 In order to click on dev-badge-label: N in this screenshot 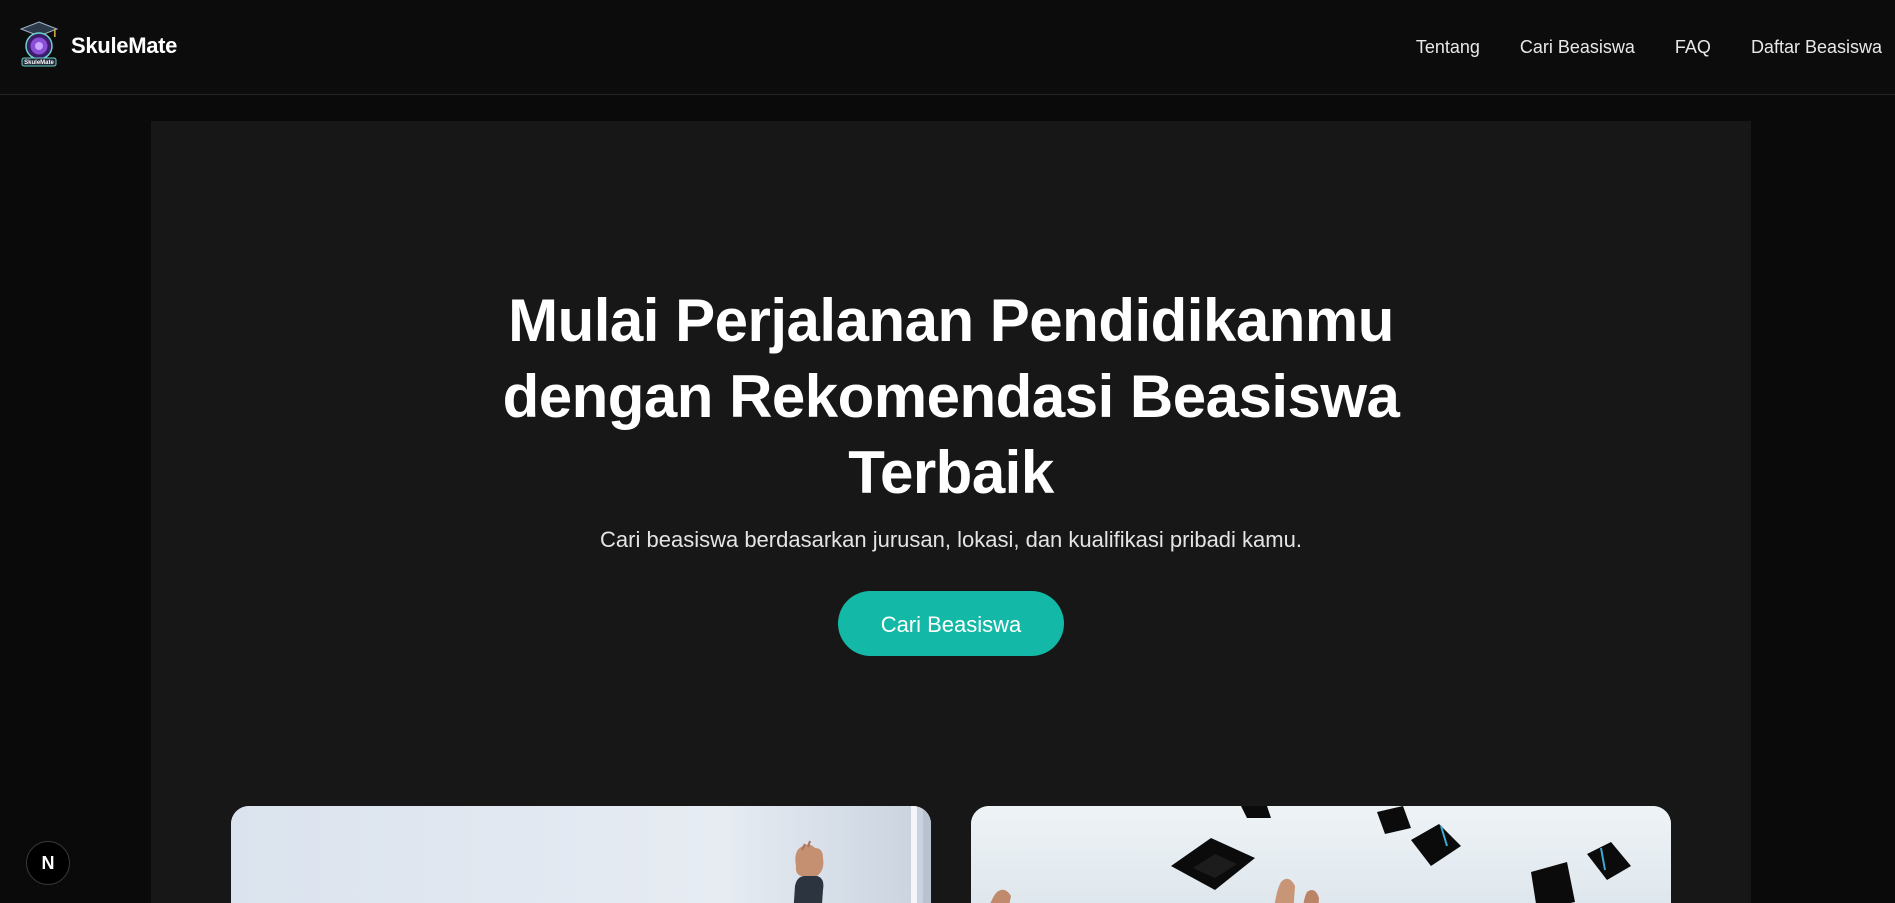, I will do `click(48, 862)`.